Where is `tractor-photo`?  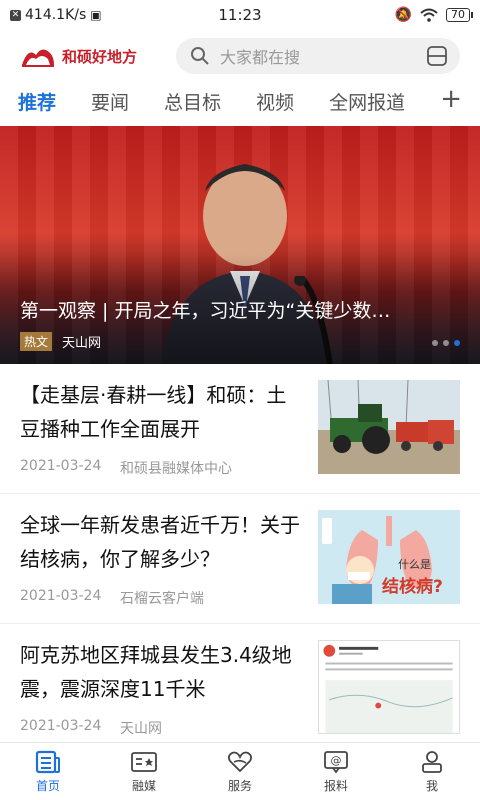 tractor-photo is located at coordinates (389, 427).